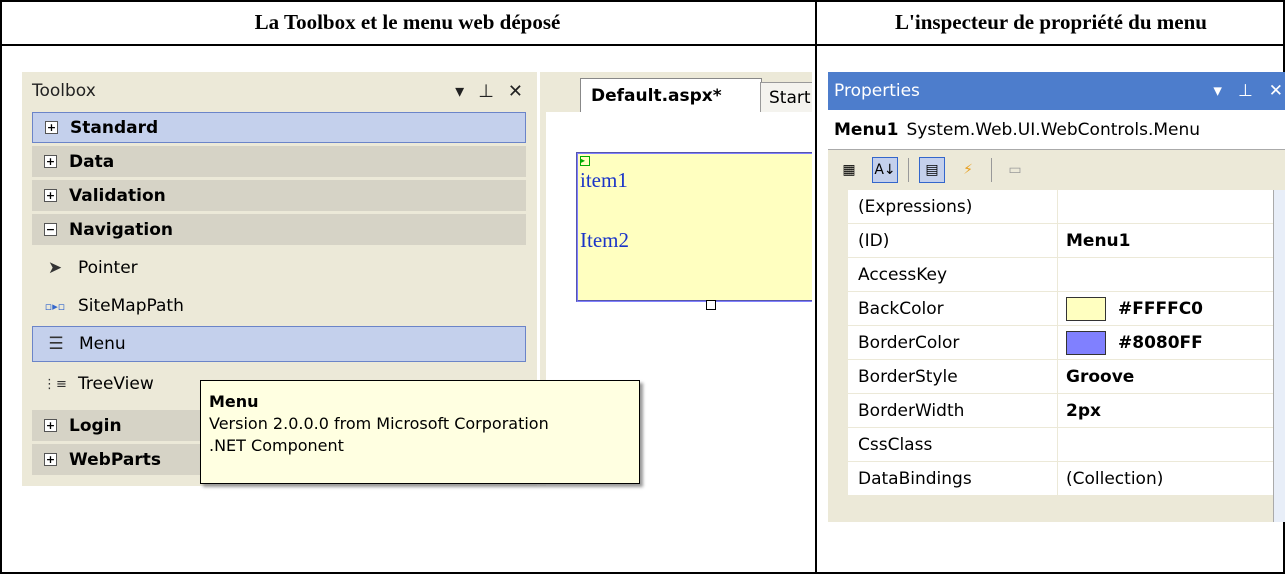 This screenshot has width=1285, height=574. What do you see at coordinates (1056, 170) in the screenshot?
I see `properties-toolbar: ▦ A↓ ▤ ⚡ ▭` at bounding box center [1056, 170].